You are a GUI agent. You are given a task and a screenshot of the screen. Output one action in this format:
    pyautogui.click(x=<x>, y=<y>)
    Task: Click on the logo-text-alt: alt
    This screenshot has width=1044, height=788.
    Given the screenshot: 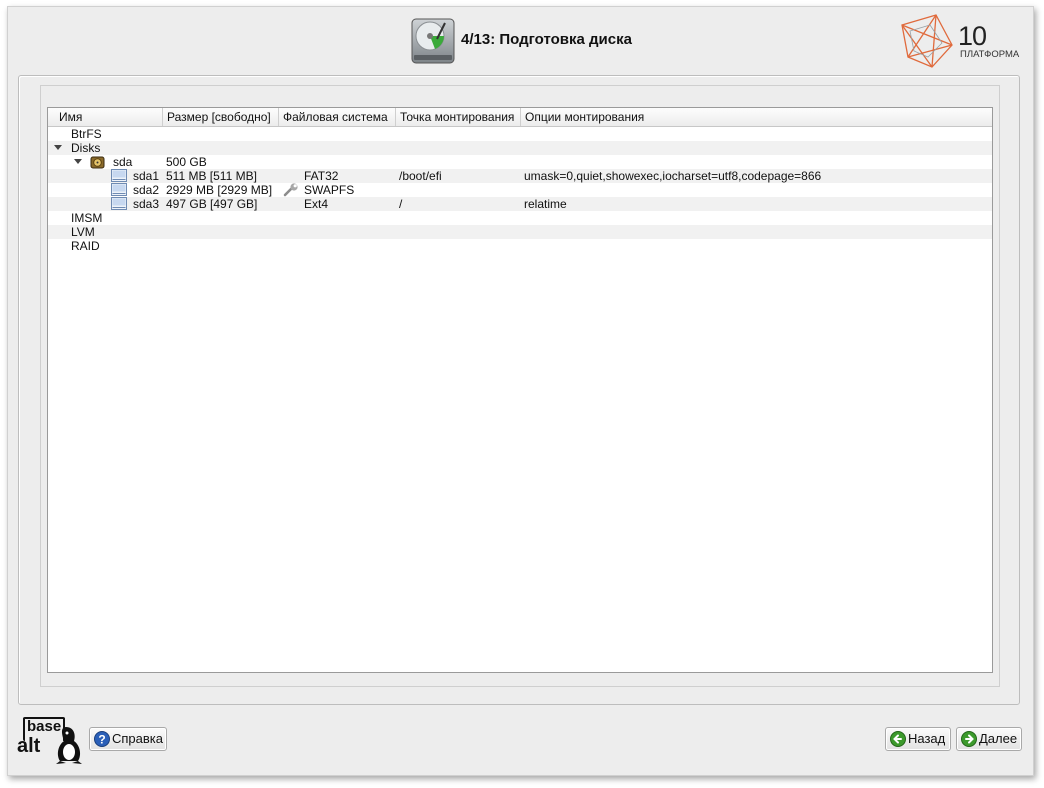 What is the action you would take?
    pyautogui.click(x=29, y=746)
    